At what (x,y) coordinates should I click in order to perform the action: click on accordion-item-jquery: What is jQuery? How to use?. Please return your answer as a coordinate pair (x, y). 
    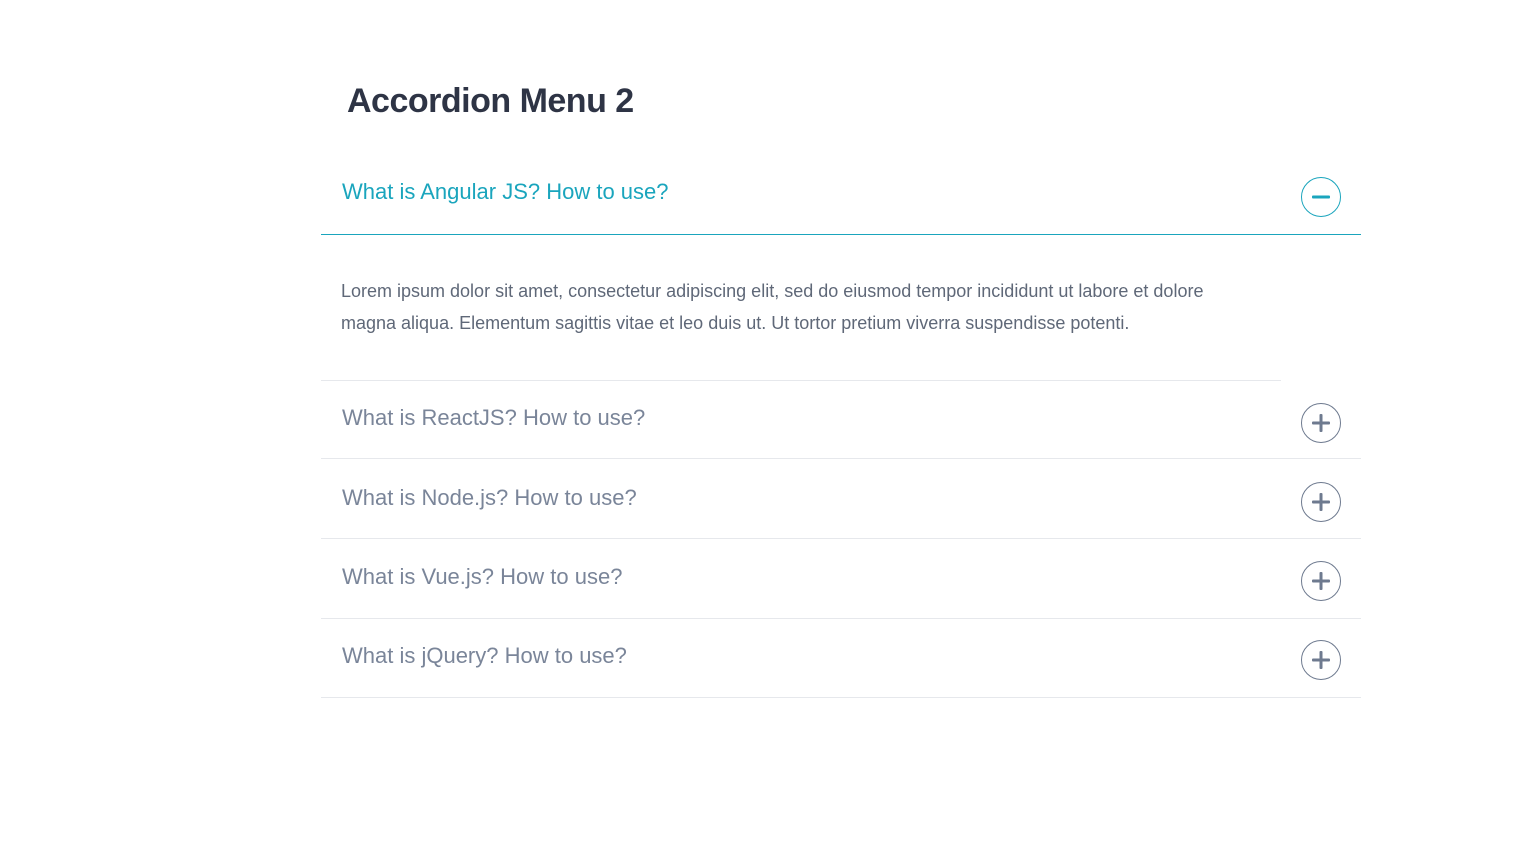
    Looking at the image, I should click on (841, 658).